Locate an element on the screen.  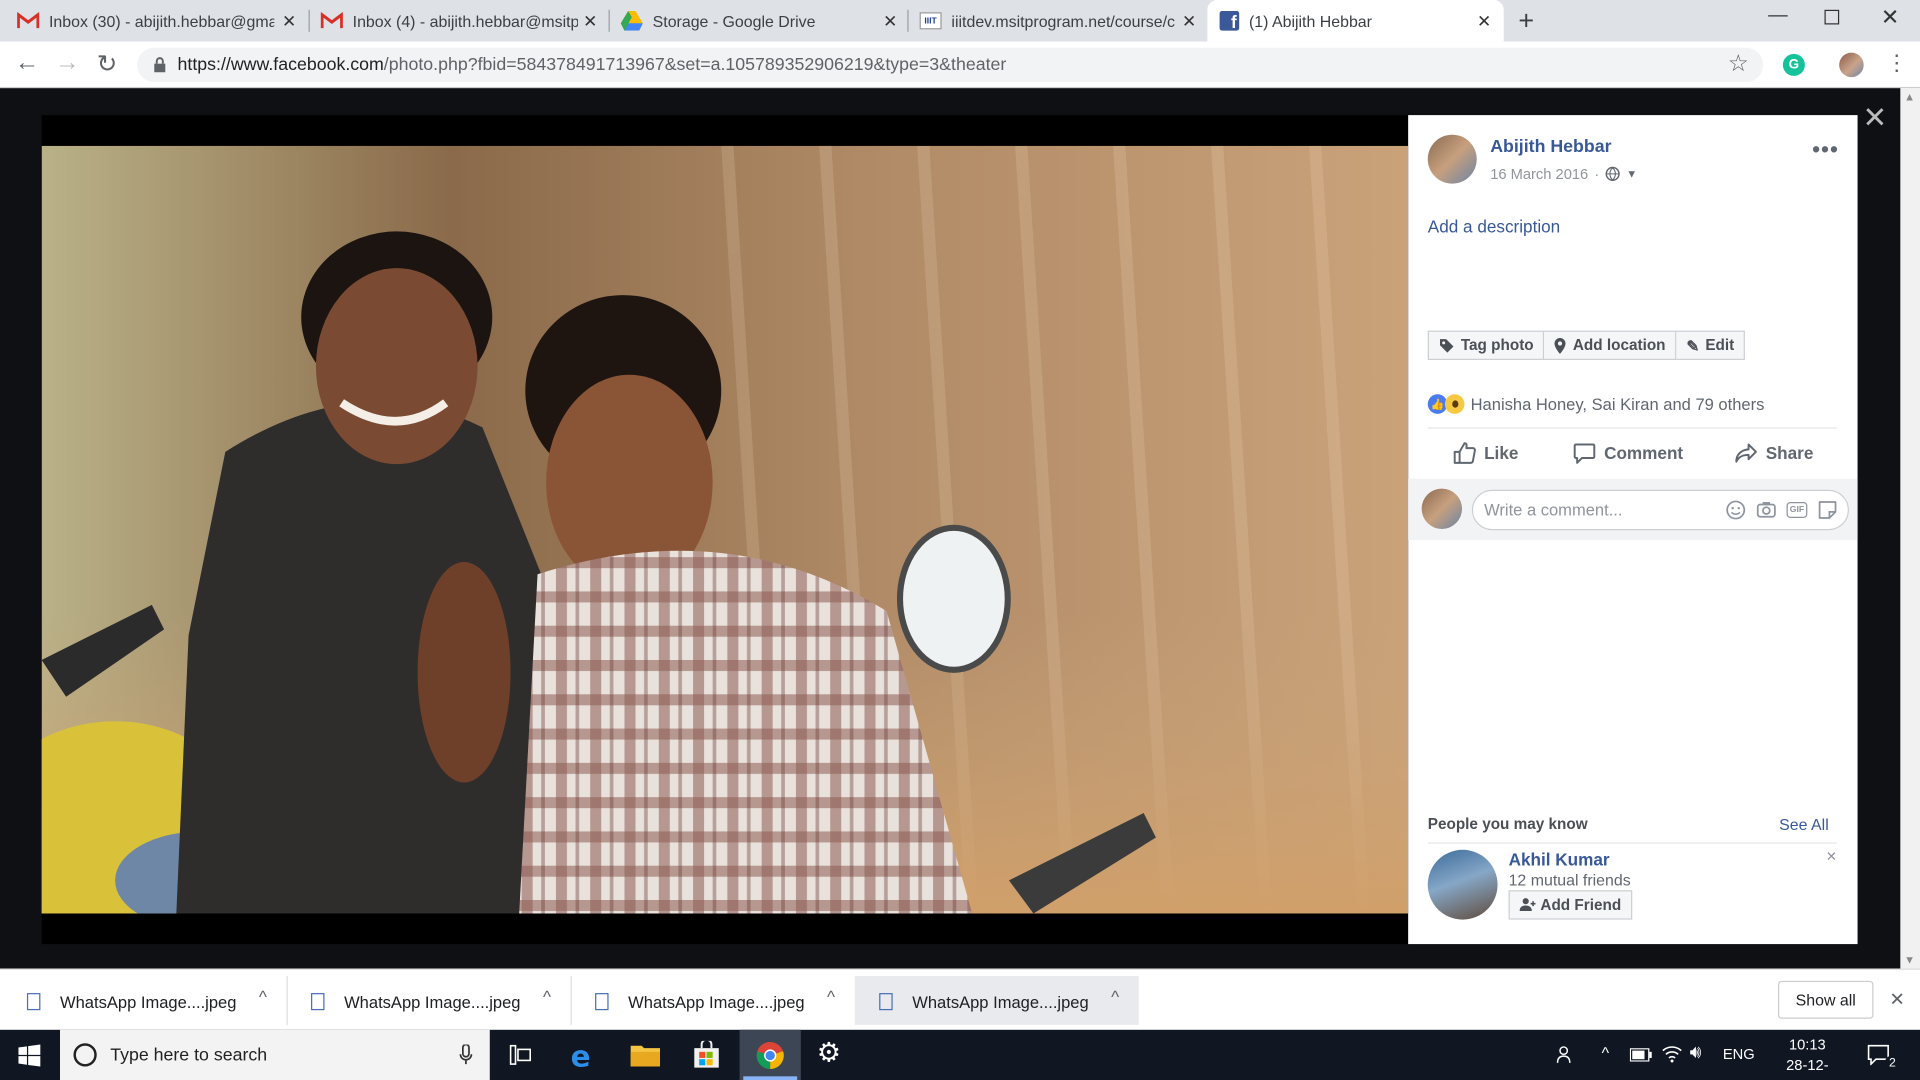
see-all-link: See All is located at coordinates (1804, 825).